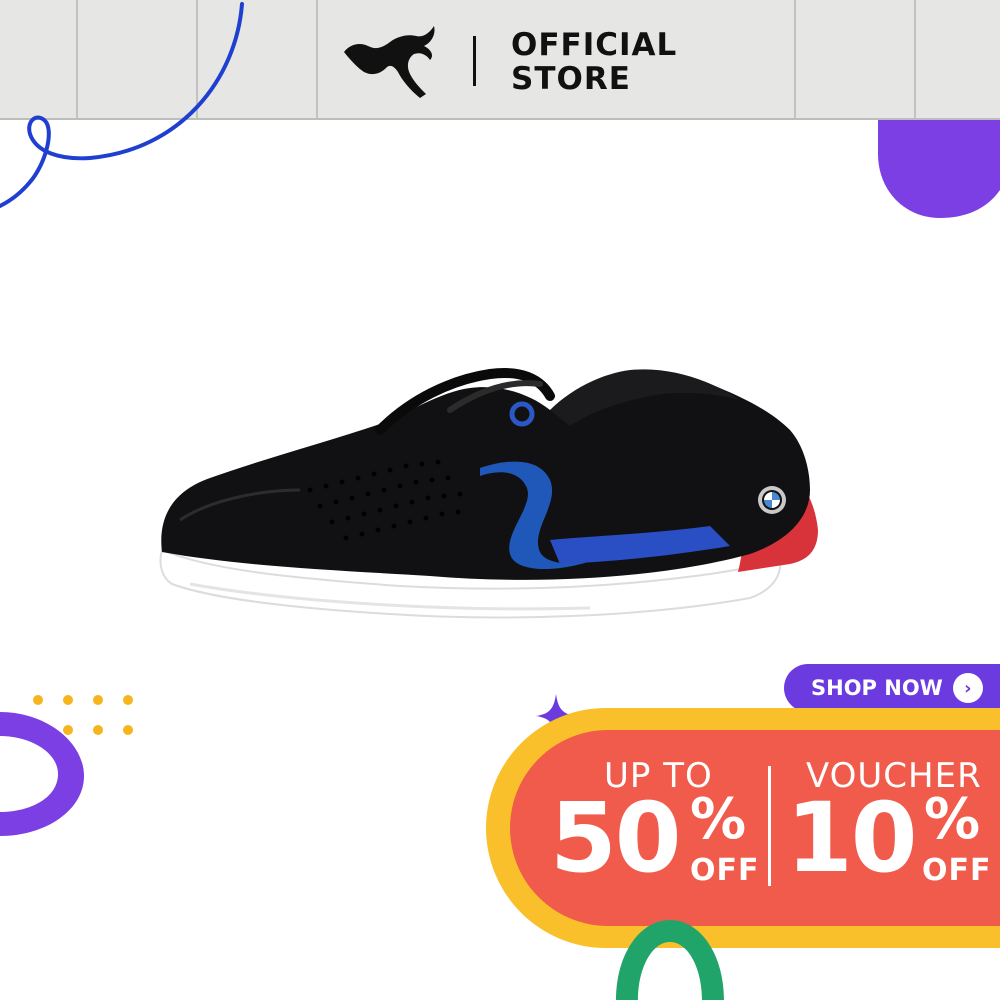 The width and height of the screenshot is (1000, 1000). I want to click on voucher-off: OFF, so click(957, 870).